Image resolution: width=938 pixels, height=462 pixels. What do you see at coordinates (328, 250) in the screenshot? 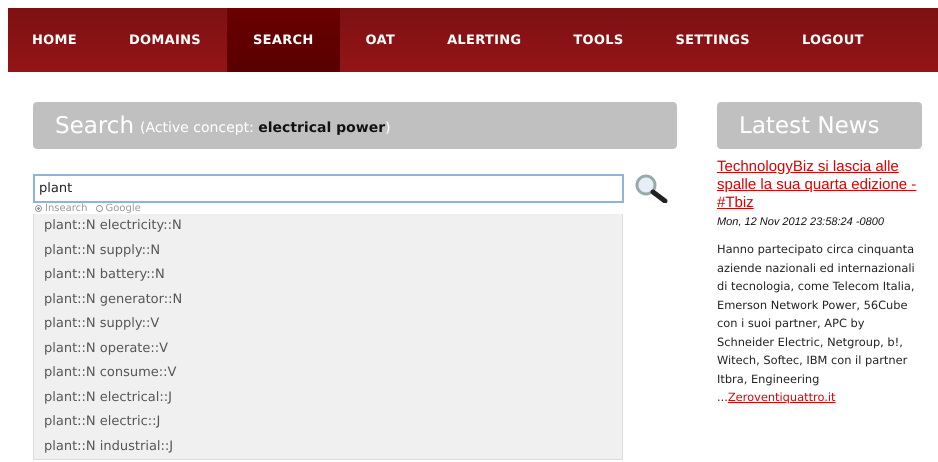
I see `suggestion-item: plant::N supply::N` at bounding box center [328, 250].